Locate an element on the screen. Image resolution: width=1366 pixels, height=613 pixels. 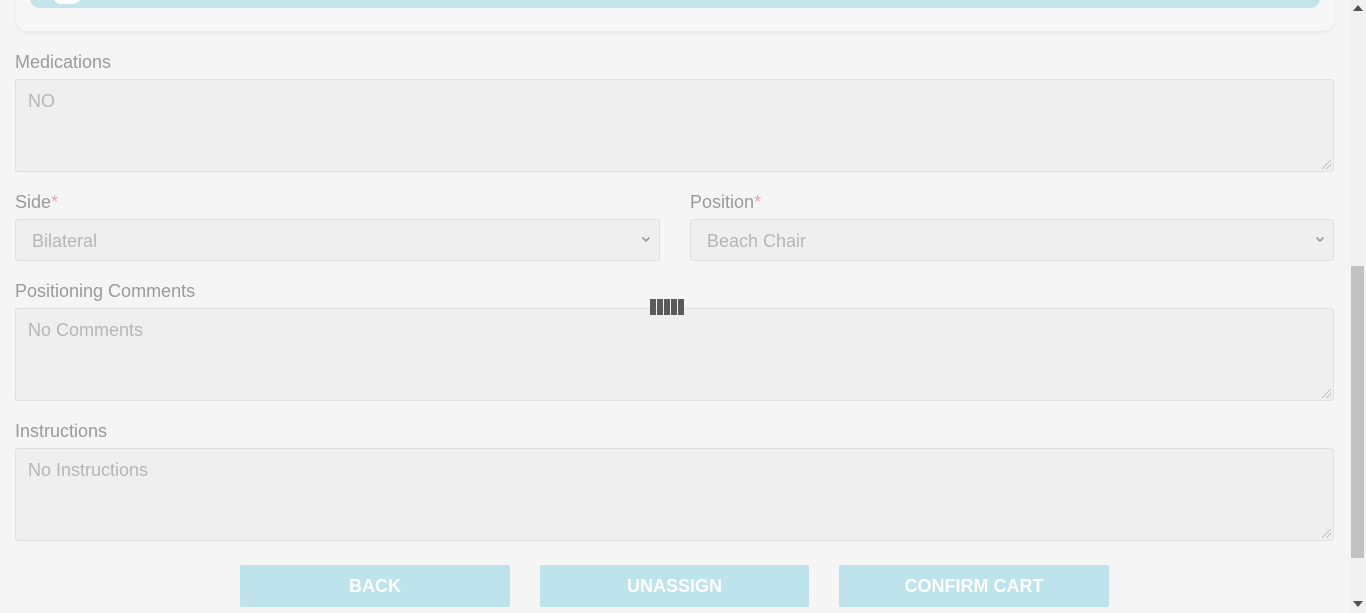
position-select: Beach Chair is located at coordinates (1012, 240).